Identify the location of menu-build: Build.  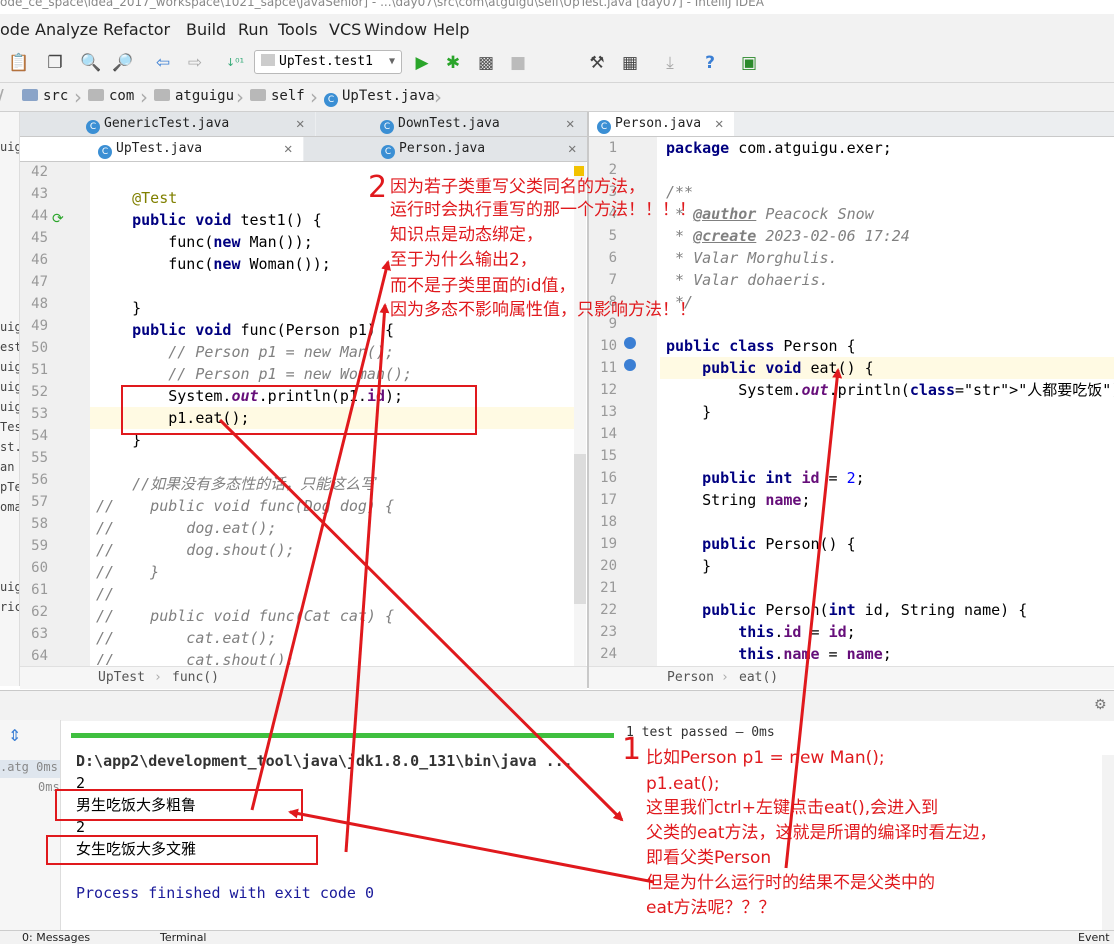
(206, 29).